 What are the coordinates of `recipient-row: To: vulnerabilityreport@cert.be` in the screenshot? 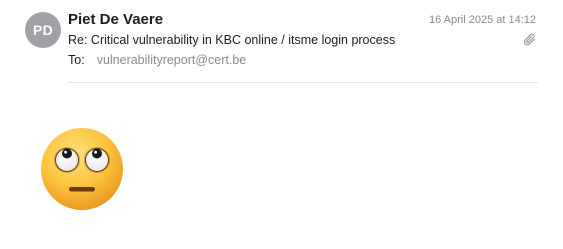 It's located at (157, 60).